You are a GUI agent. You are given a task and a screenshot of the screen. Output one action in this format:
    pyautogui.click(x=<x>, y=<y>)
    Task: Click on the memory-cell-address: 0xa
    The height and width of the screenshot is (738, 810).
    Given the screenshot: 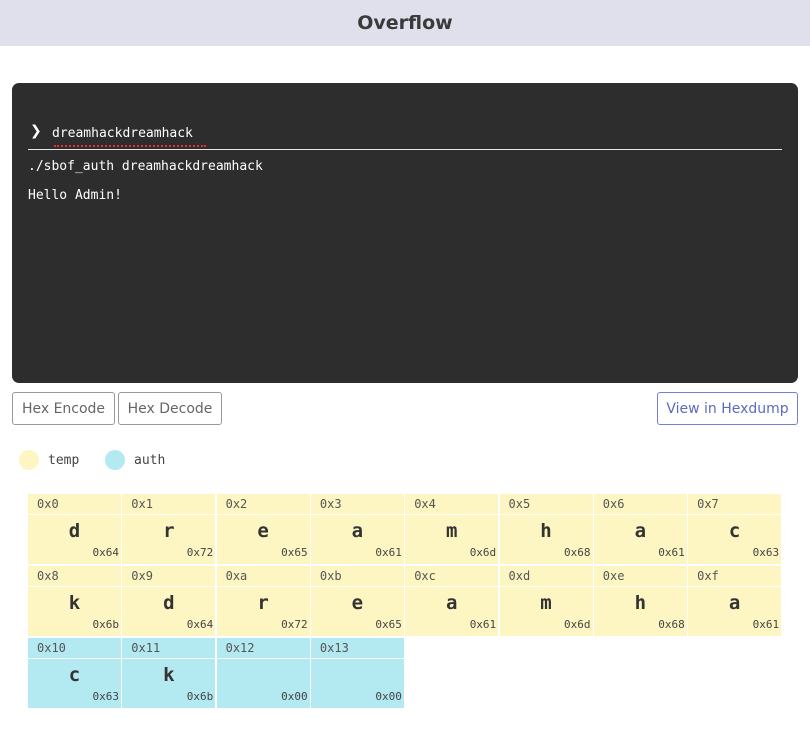 What is the action you would take?
    pyautogui.click(x=263, y=576)
    